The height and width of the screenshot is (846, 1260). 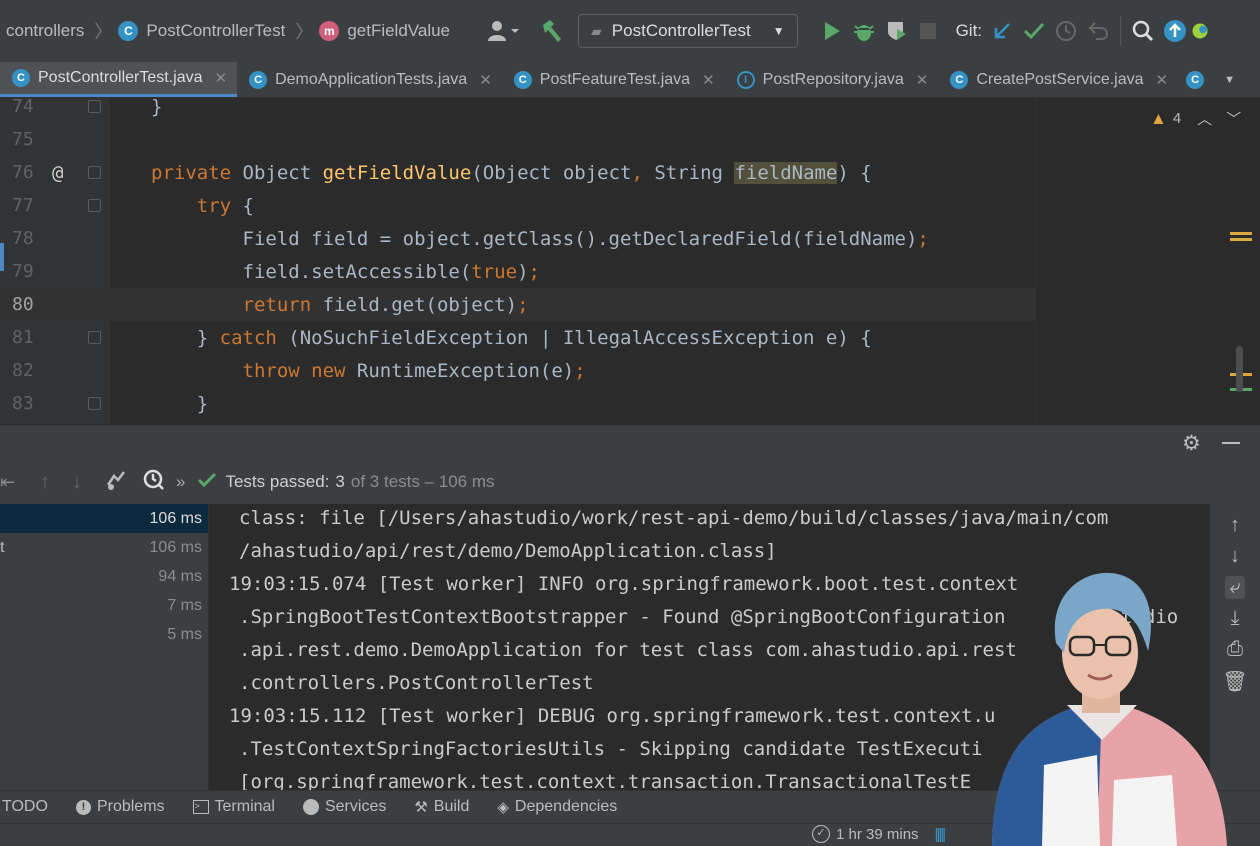 I want to click on git-rollback-icon, so click(x=1098, y=31).